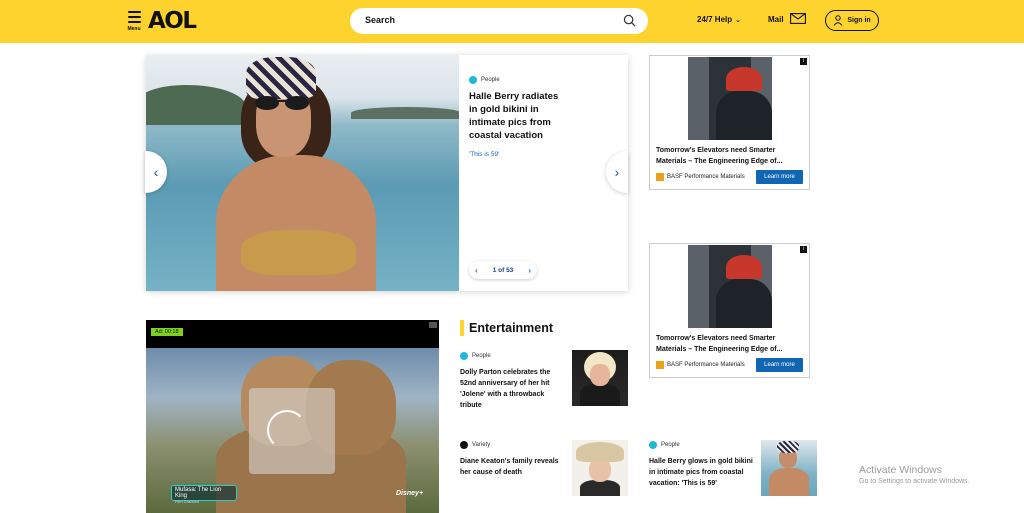  What do you see at coordinates (287, 430) in the screenshot?
I see `spinner-icon` at bounding box center [287, 430].